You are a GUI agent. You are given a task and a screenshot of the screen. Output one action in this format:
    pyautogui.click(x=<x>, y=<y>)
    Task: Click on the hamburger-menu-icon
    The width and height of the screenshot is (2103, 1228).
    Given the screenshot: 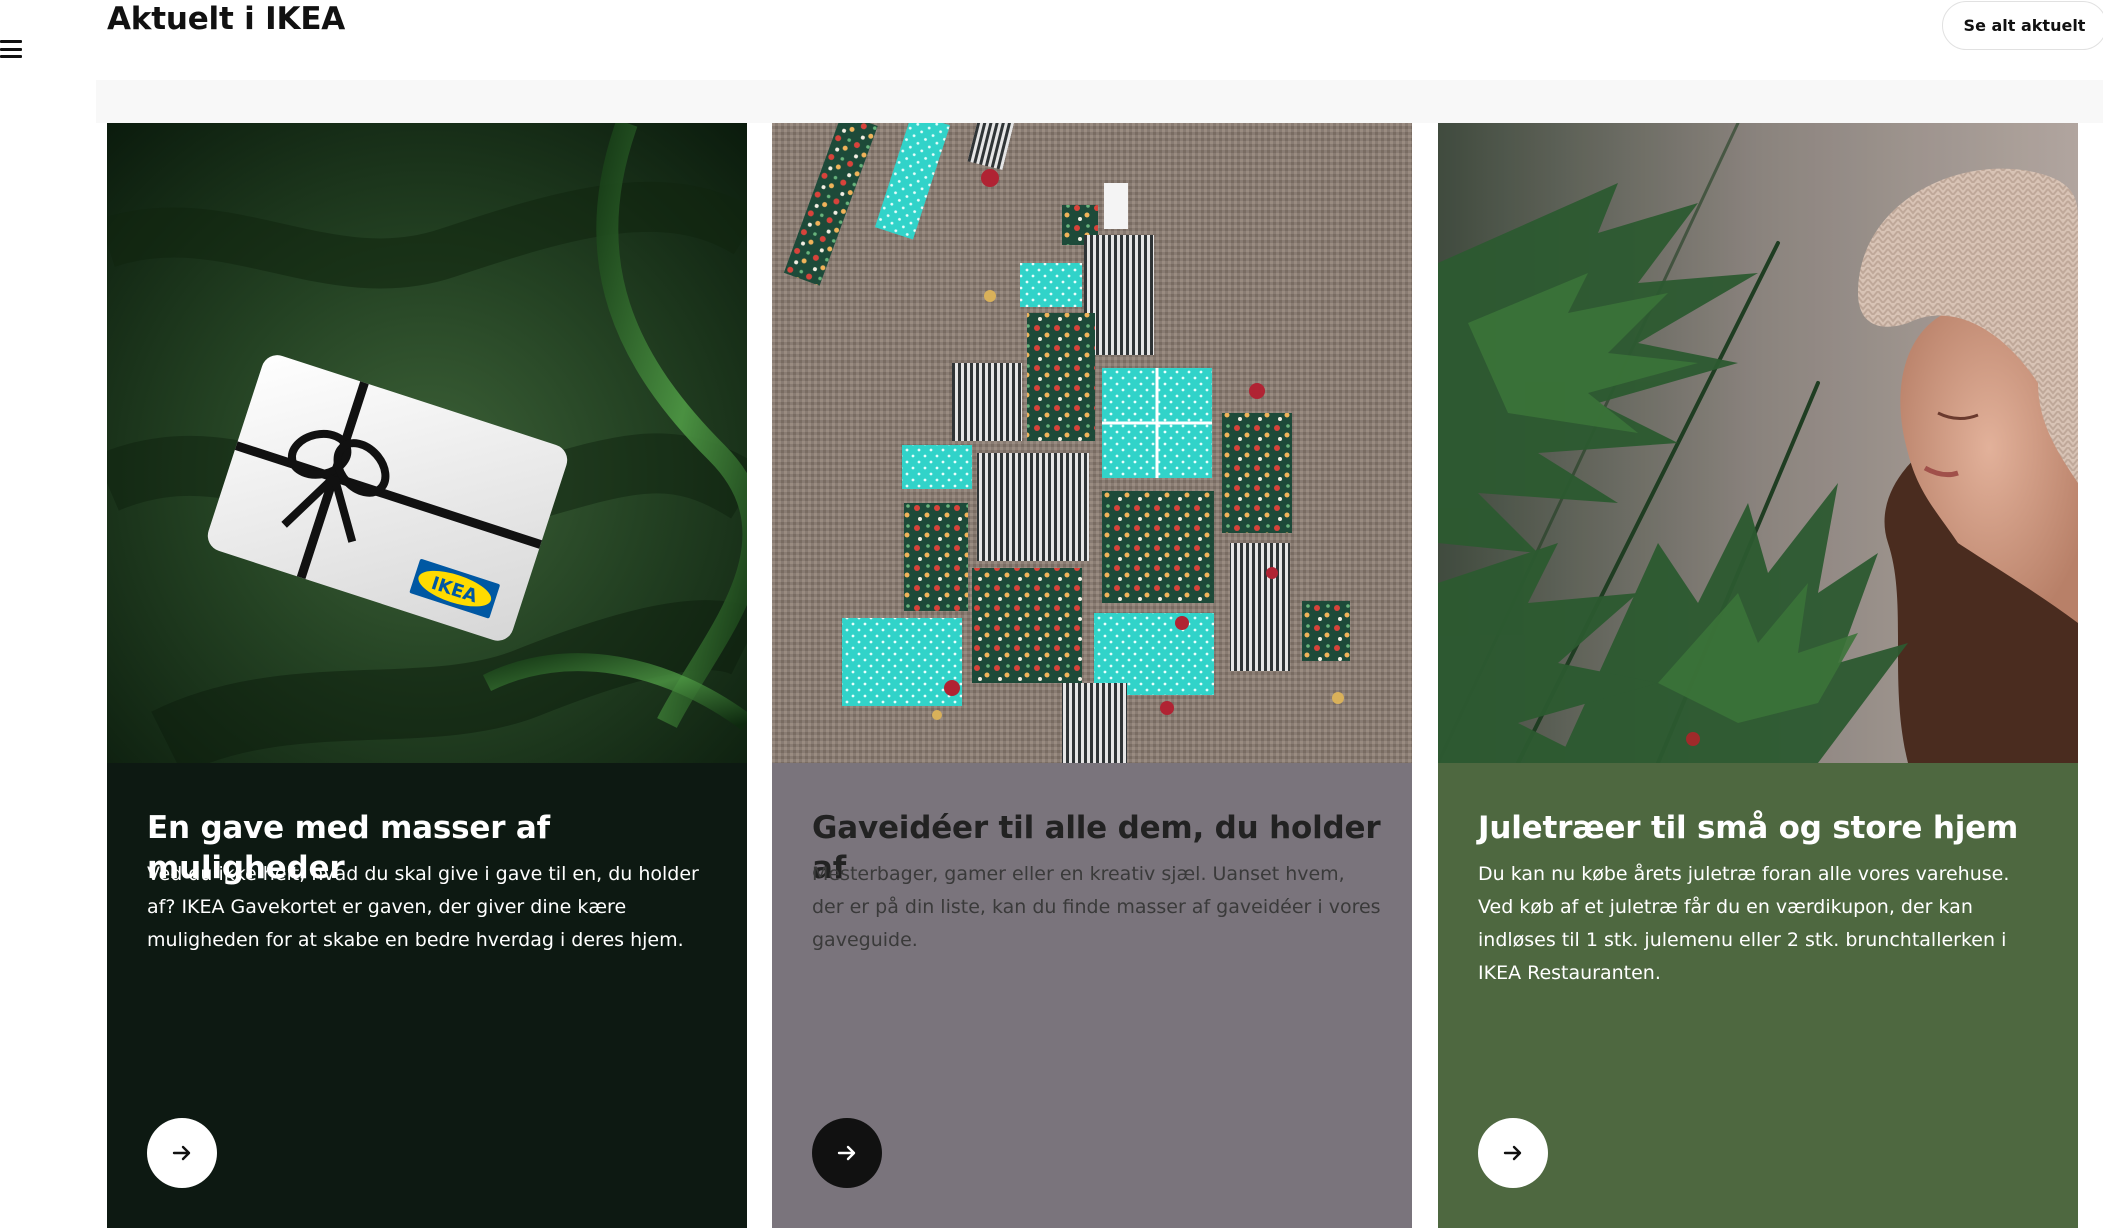 What is the action you would take?
    pyautogui.click(x=11, y=49)
    